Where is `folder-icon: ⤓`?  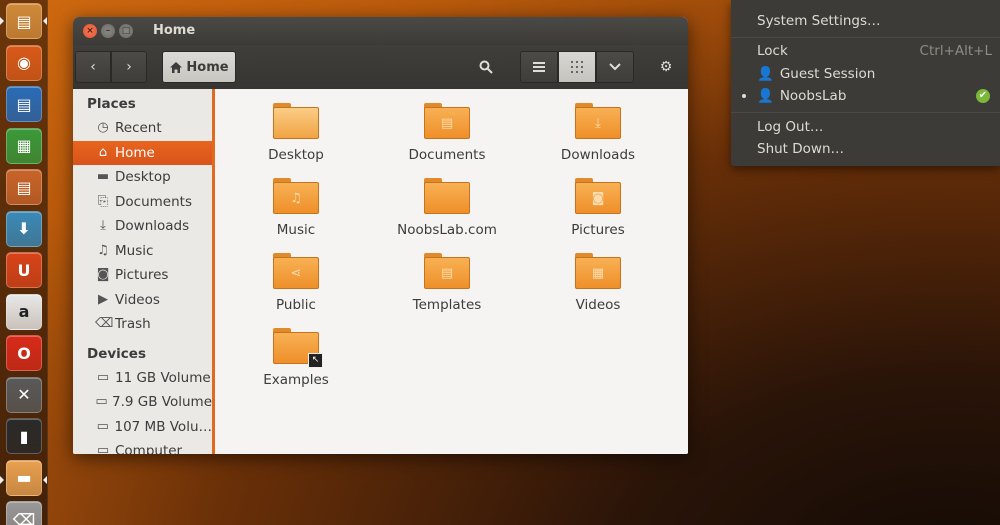
folder-icon: ⤓ is located at coordinates (598, 121).